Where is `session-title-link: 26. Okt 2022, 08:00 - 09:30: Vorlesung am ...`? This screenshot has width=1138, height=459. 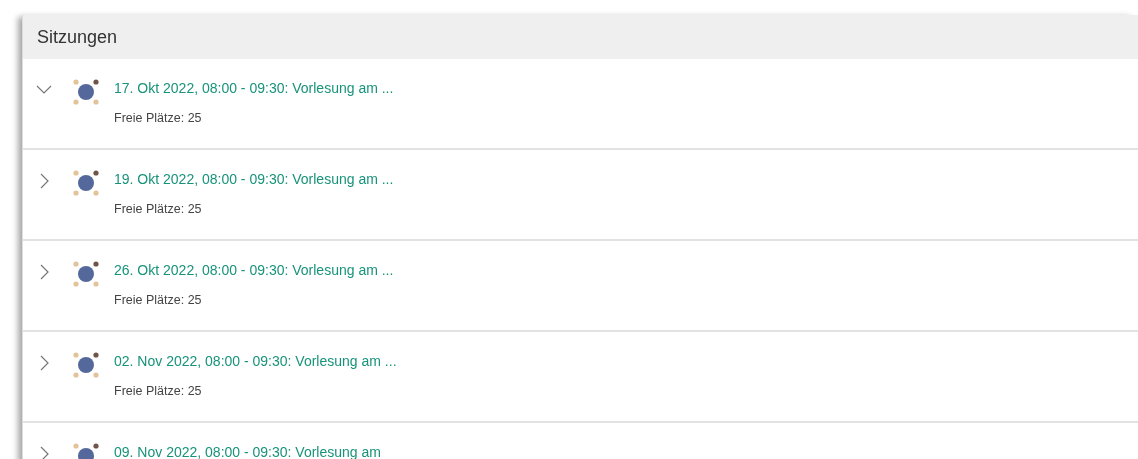 session-title-link: 26. Okt 2022, 08:00 - 09:30: Vorlesung am ... is located at coordinates (254, 270).